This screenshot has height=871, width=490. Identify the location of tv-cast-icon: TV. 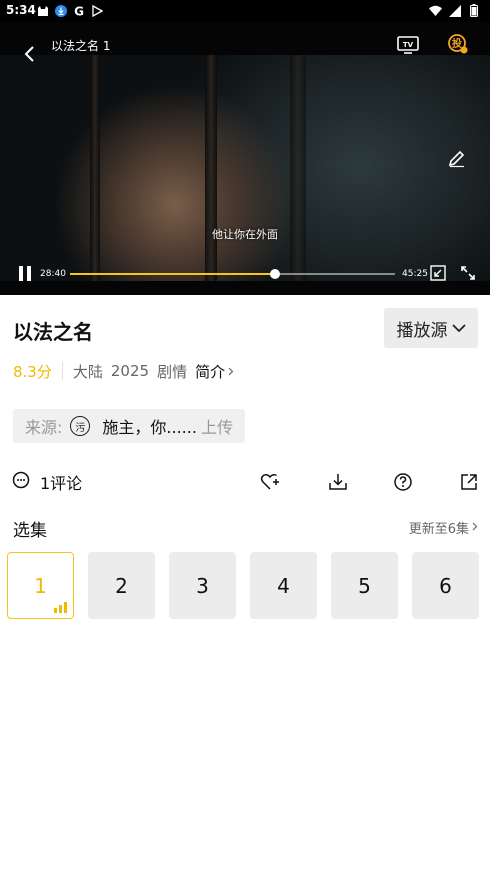
(408, 44).